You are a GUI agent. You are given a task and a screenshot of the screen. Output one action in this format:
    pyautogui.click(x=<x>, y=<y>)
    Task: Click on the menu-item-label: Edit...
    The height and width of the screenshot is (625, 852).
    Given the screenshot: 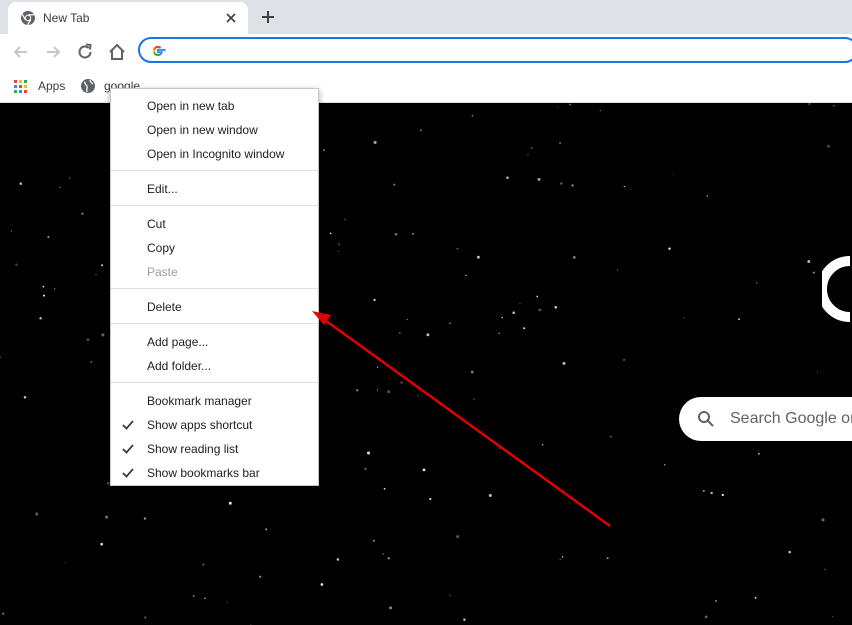 What is the action you would take?
    pyautogui.click(x=162, y=189)
    